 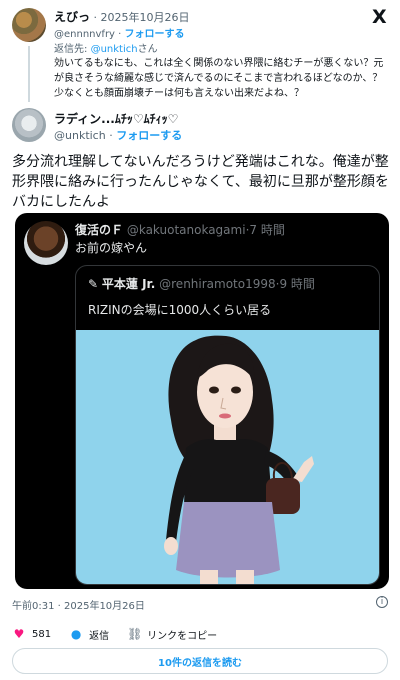 I want to click on x-logo-icon: X, so click(x=379, y=17).